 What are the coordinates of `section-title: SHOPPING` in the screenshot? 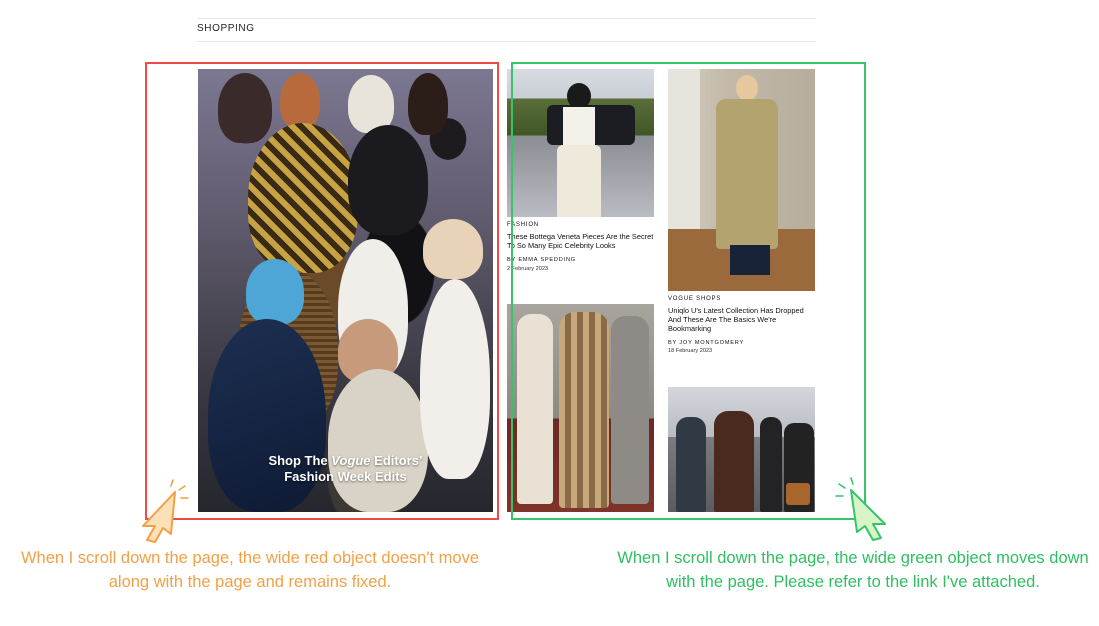 It's located at (226, 28).